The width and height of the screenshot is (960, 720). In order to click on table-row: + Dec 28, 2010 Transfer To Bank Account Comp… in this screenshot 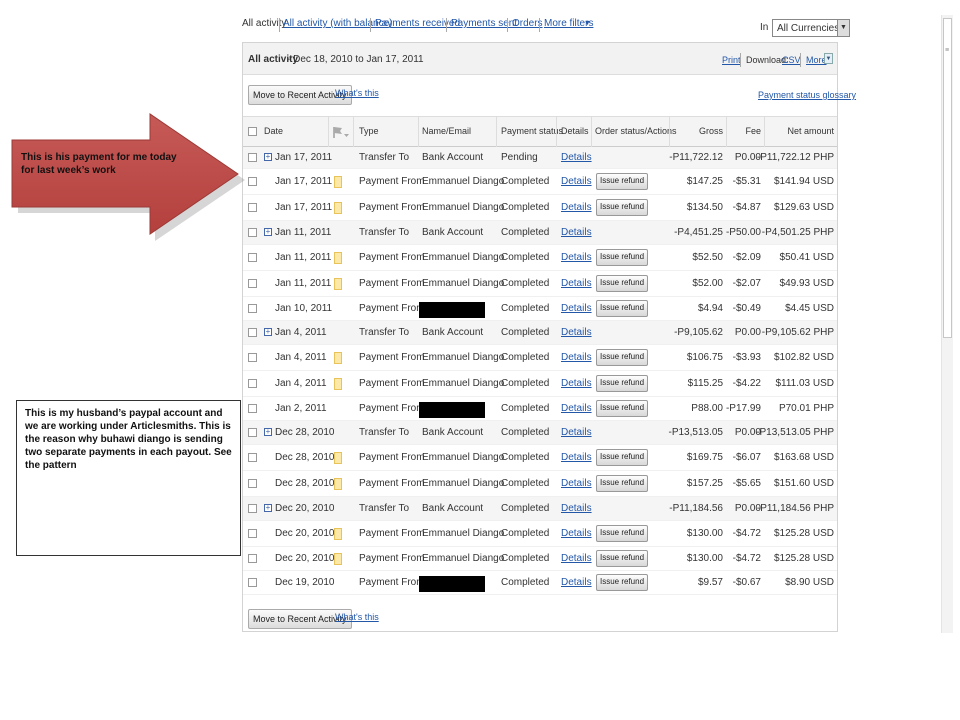, I will do `click(540, 433)`.